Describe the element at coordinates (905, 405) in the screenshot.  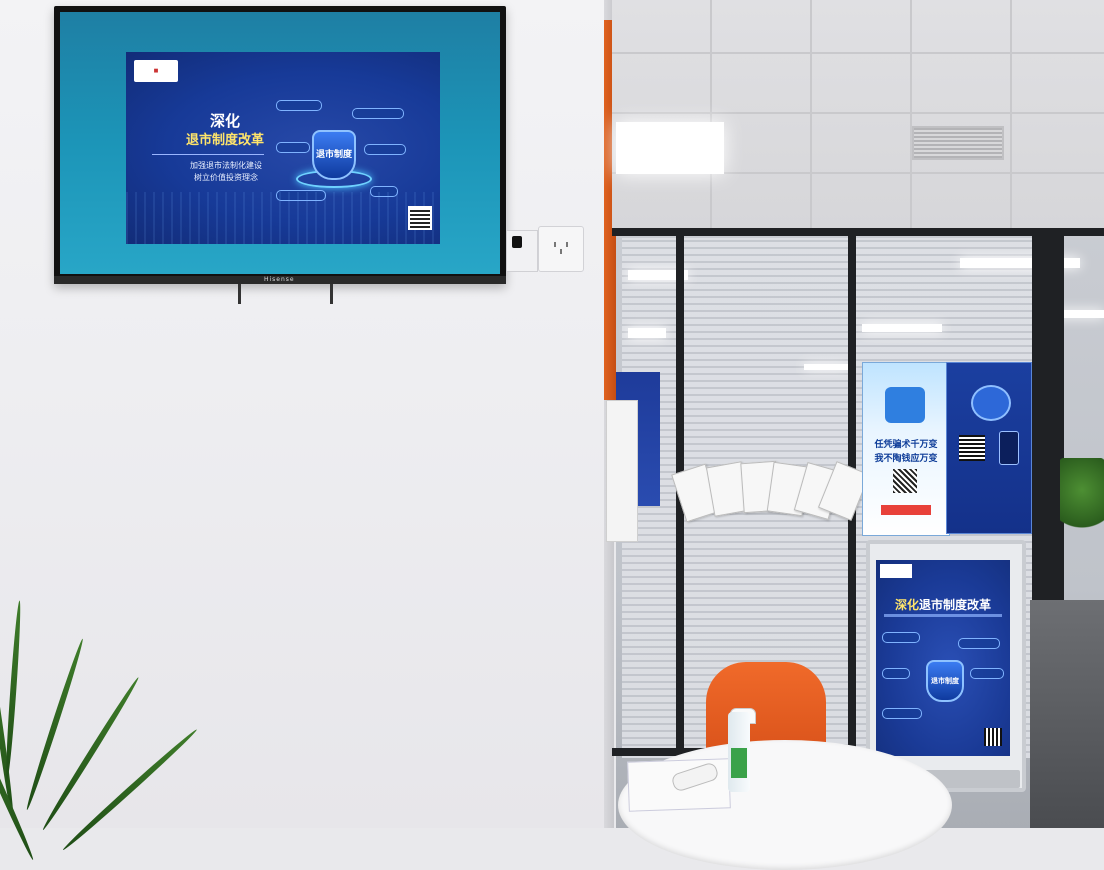
I see `badge-icon` at that location.